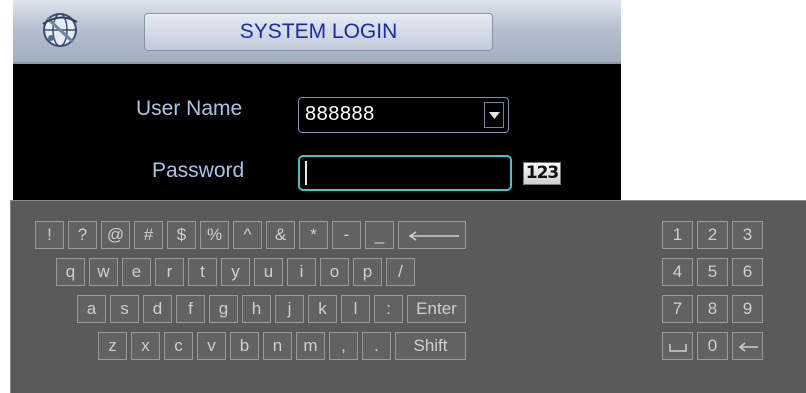 The image size is (806, 393). What do you see at coordinates (677, 309) in the screenshot?
I see `numpad-key: 7` at bounding box center [677, 309].